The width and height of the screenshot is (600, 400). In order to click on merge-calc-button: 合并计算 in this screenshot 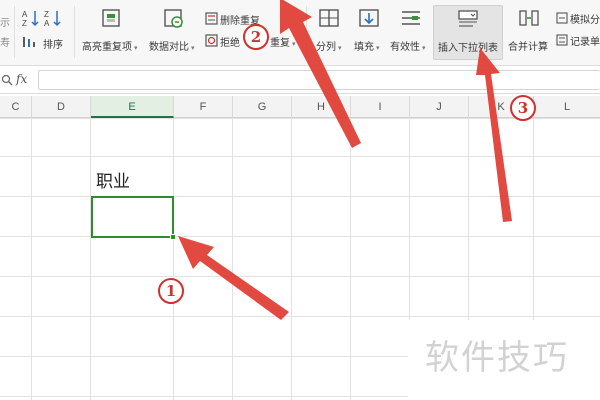, I will do `click(529, 31)`.